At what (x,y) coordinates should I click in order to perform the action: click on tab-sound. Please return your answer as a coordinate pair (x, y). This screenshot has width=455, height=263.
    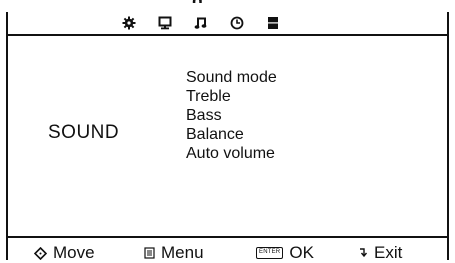
    Looking at the image, I should click on (201, 23).